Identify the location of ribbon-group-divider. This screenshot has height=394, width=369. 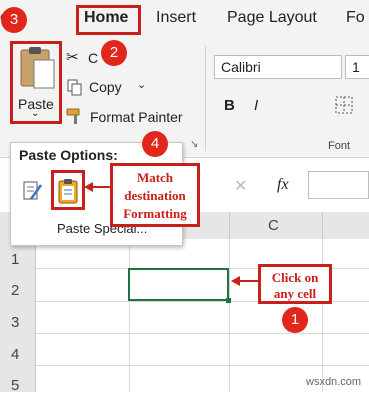
(205, 98).